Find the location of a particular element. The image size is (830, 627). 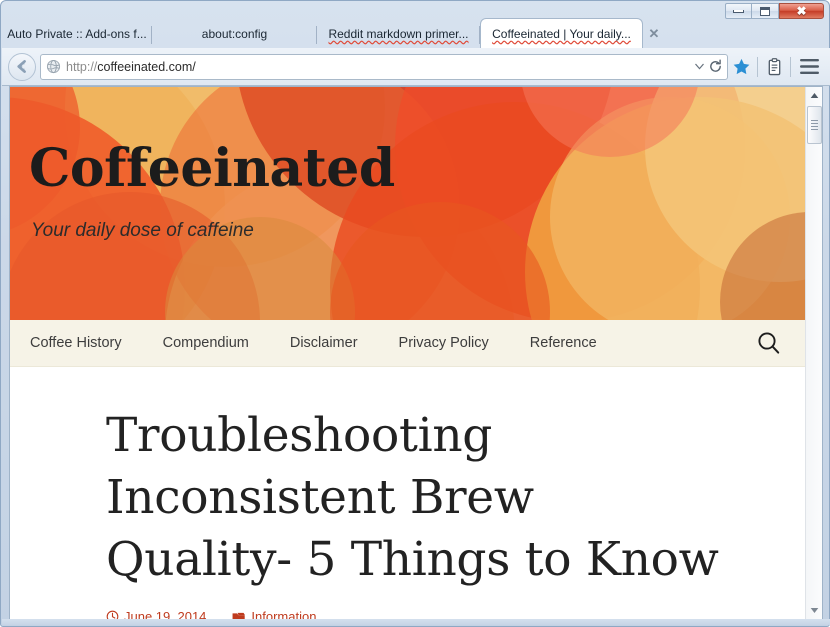

scroll-down-button is located at coordinates (814, 610).